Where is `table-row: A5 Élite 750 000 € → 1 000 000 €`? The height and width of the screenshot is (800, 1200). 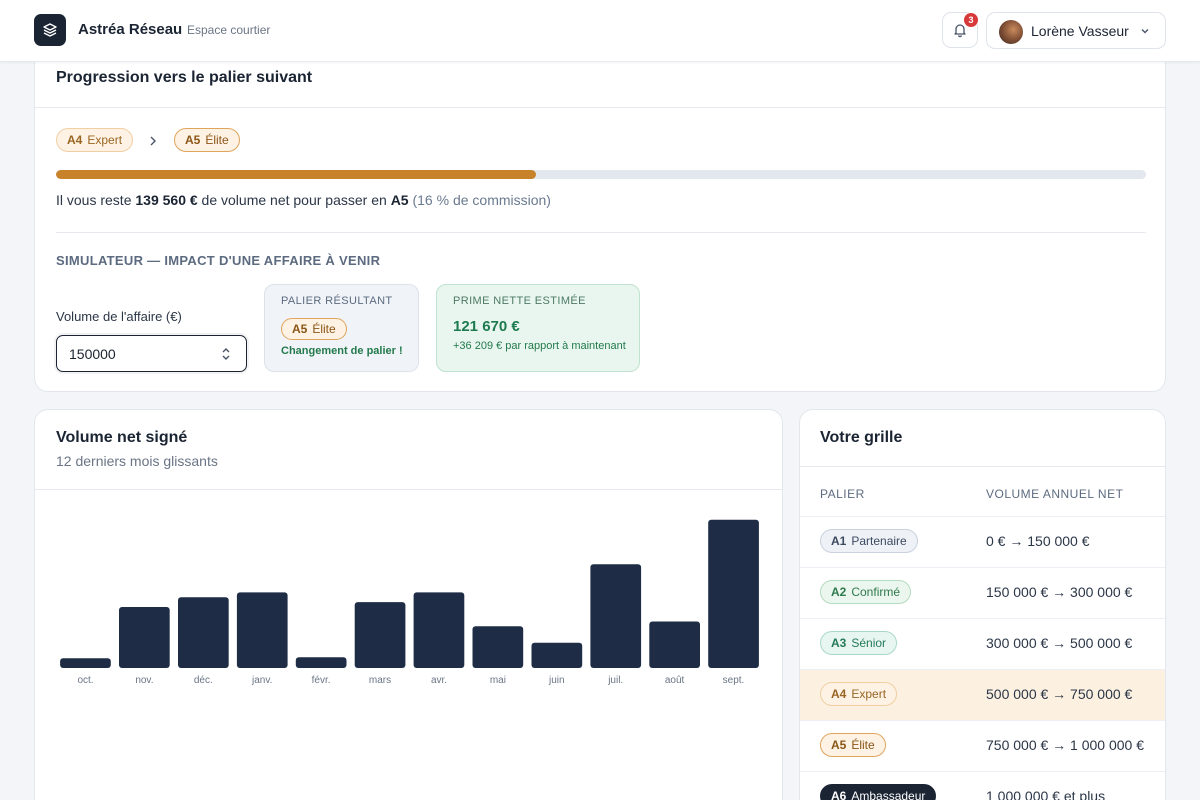
table-row: A5 Élite 750 000 € → 1 000 000 € is located at coordinates (982, 745).